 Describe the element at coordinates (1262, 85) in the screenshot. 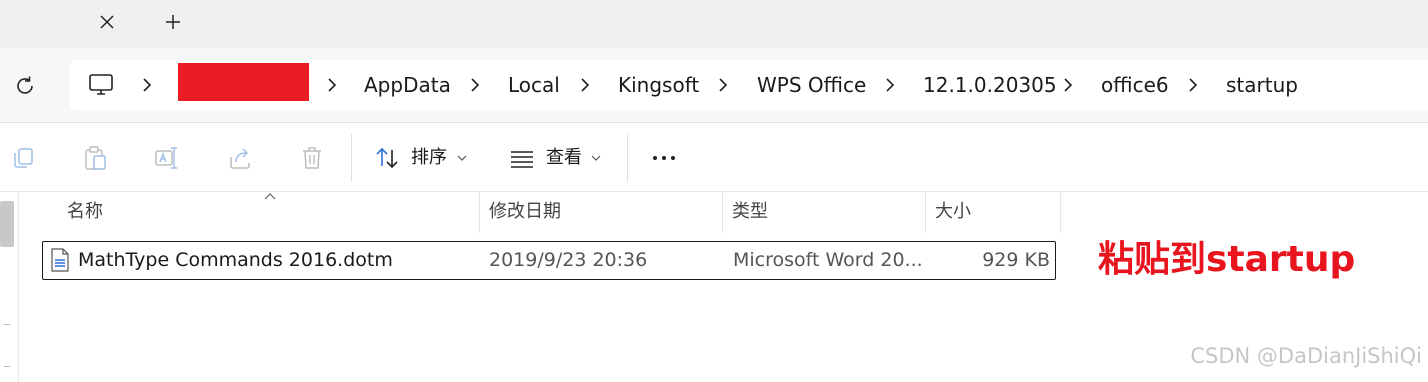

I see `breadcrumb-startup: startup` at that location.